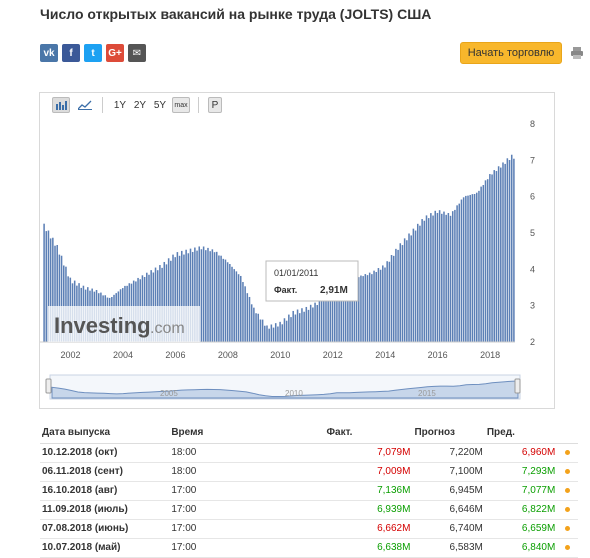  What do you see at coordinates (123, 355) in the screenshot?
I see `x-tick-label: 2004` at bounding box center [123, 355].